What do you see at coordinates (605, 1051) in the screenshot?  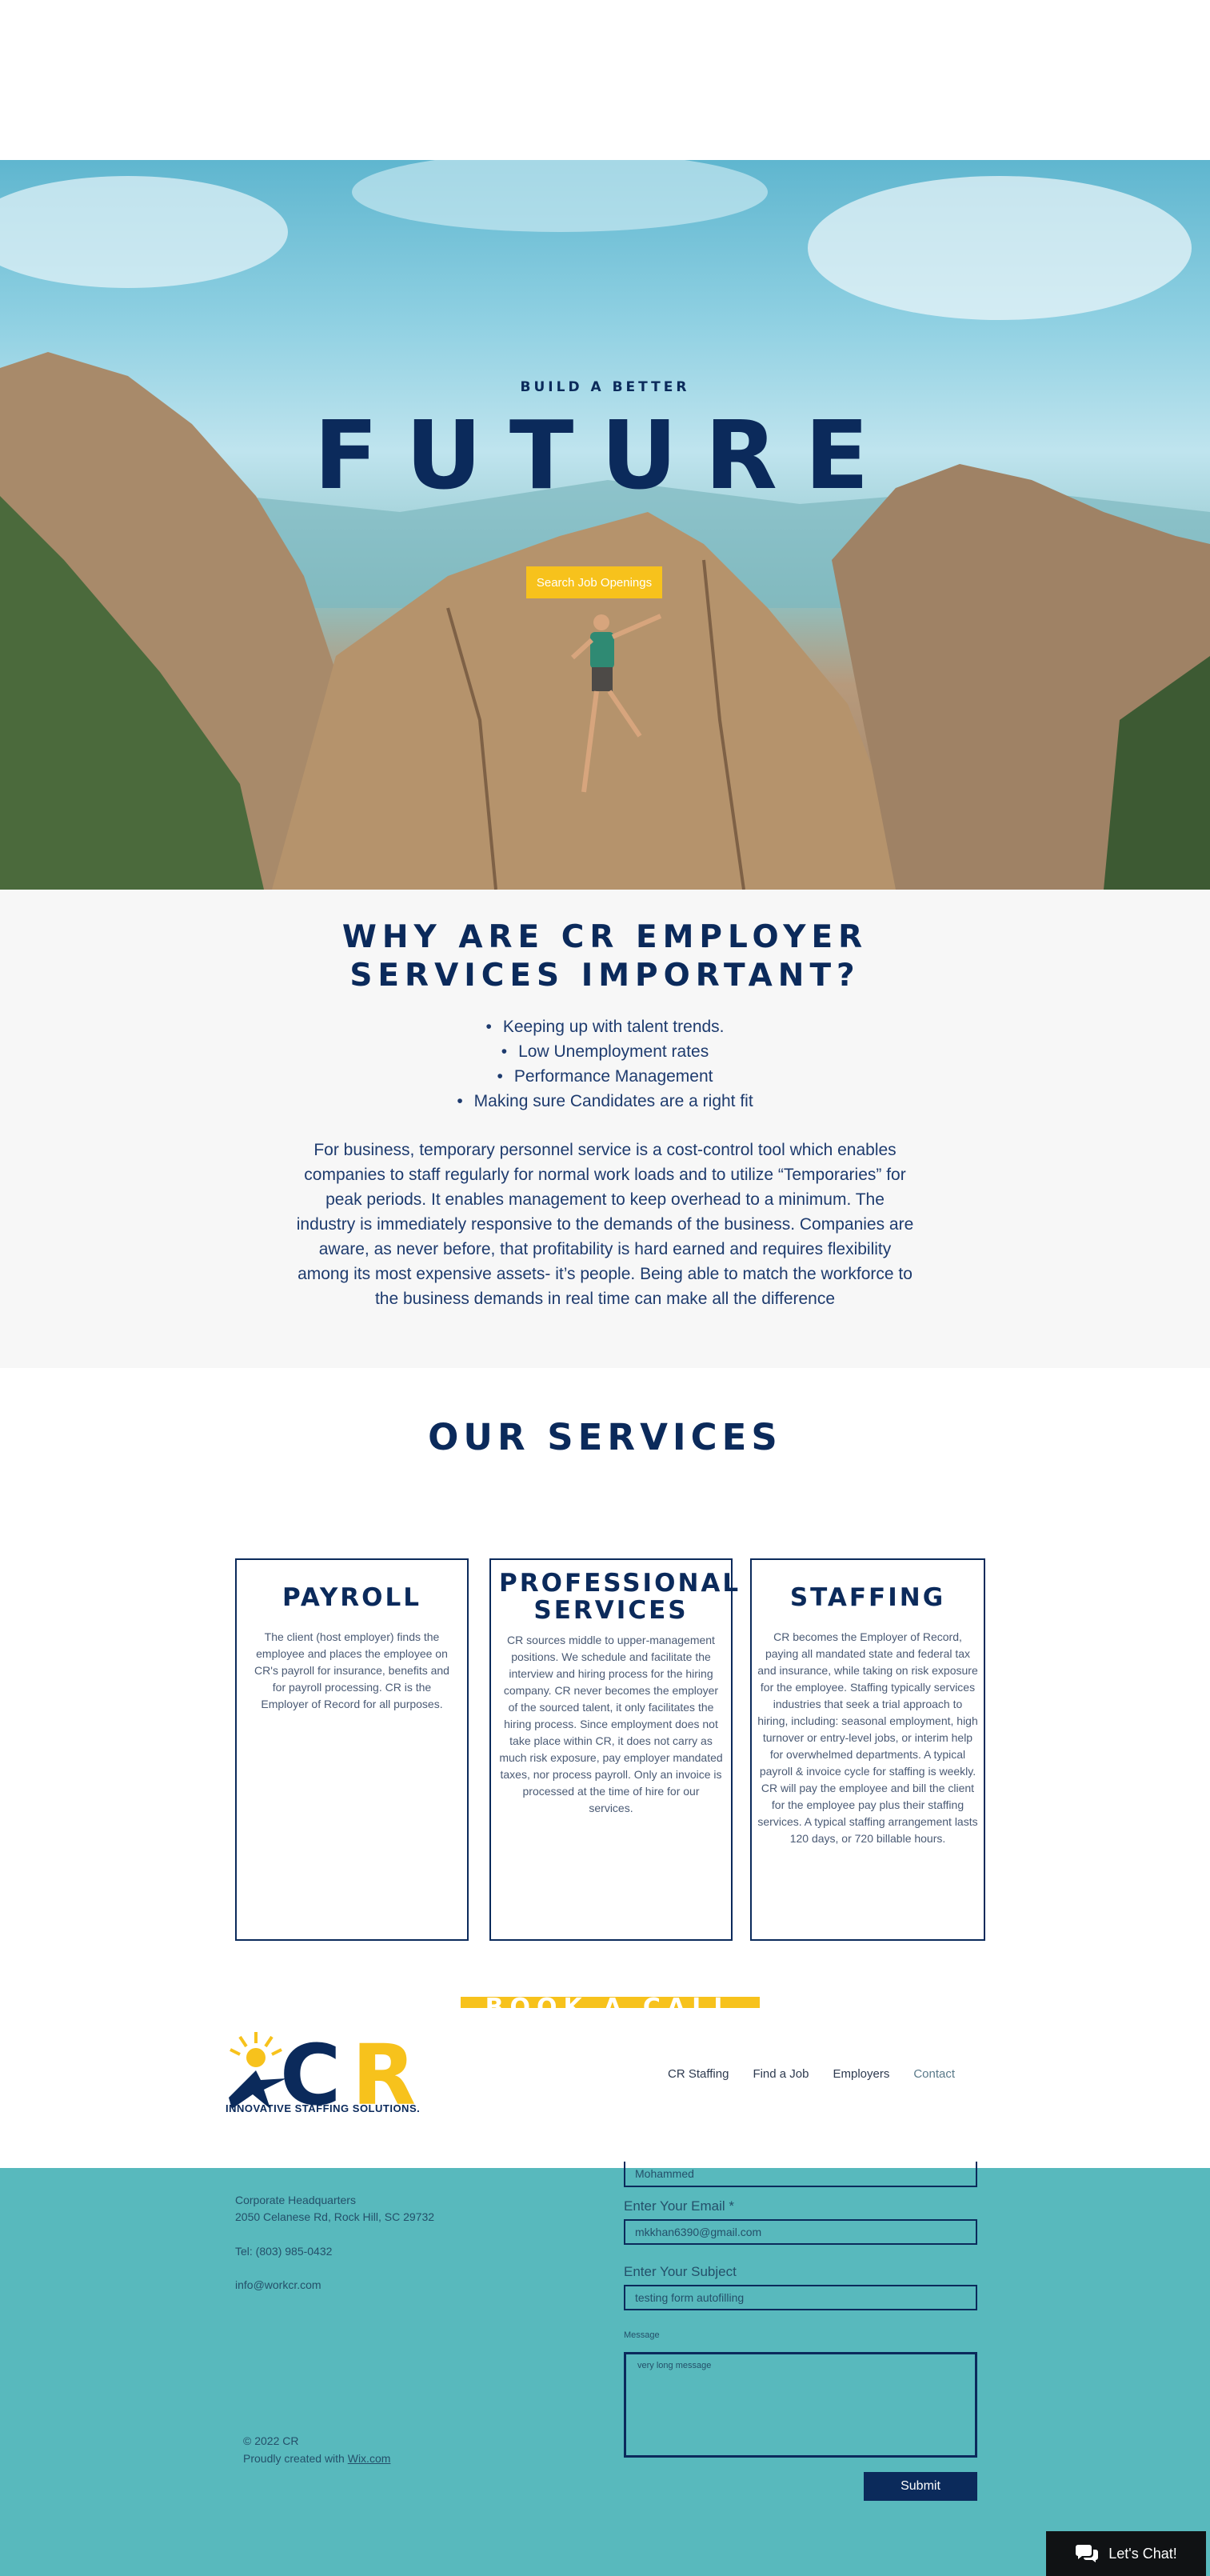 I see `list-item: Low Unemployment rates` at bounding box center [605, 1051].